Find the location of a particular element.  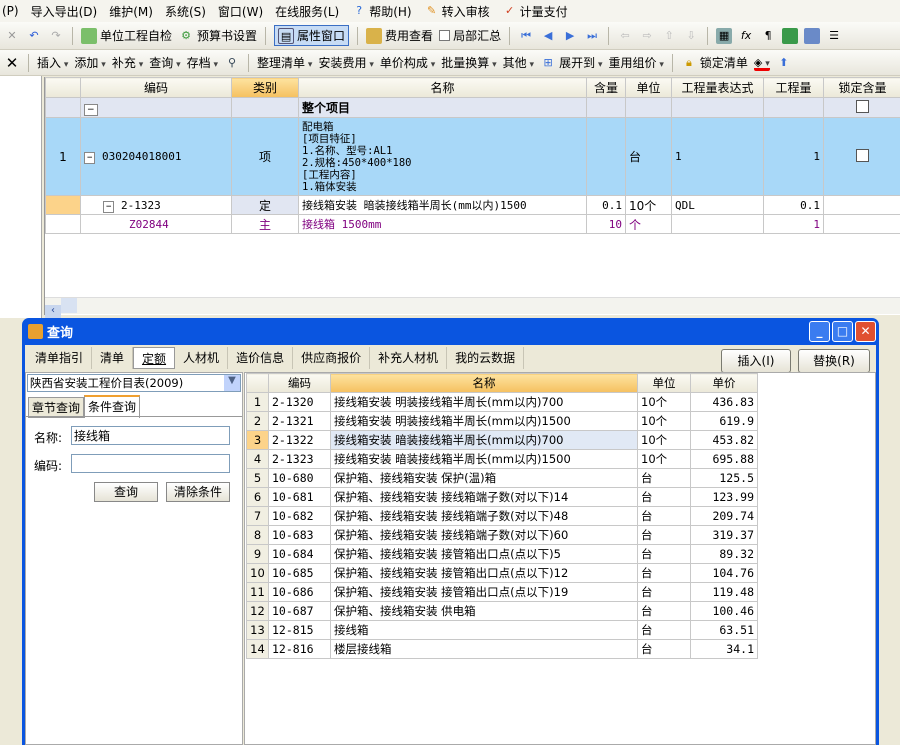

quota-row: 12 10-687 保护箱、接线箱安装 供电箱台 100.46 is located at coordinates (502, 611).